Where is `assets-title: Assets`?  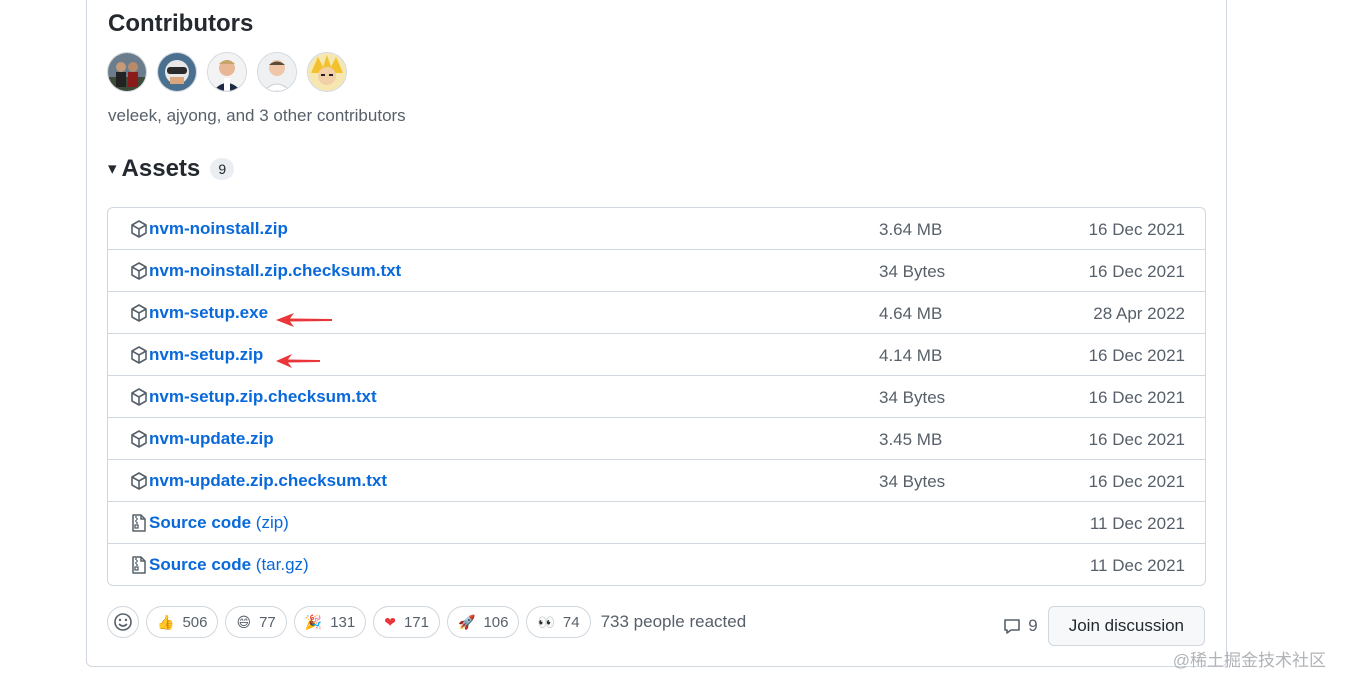
assets-title: Assets is located at coordinates (161, 169).